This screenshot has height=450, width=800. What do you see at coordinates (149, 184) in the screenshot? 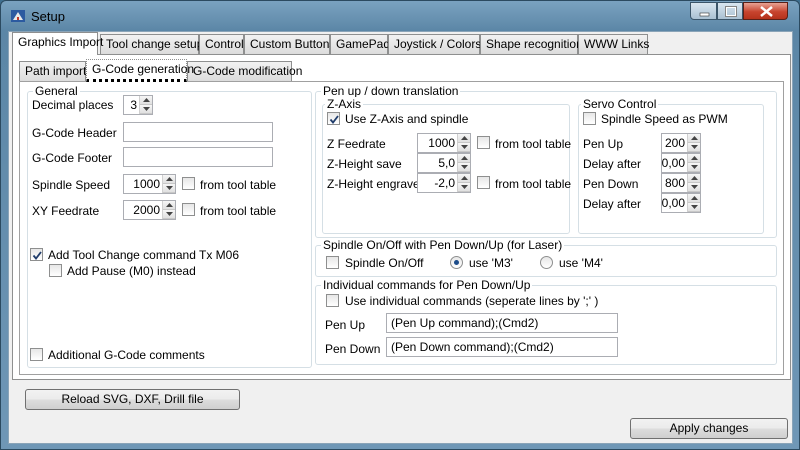
I see `spindle-speed-stepper: 1000` at bounding box center [149, 184].